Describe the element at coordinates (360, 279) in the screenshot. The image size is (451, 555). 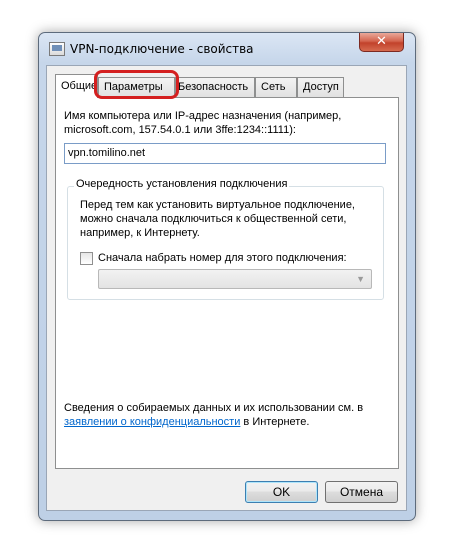
I see `chevron-down-icon: ▼` at that location.